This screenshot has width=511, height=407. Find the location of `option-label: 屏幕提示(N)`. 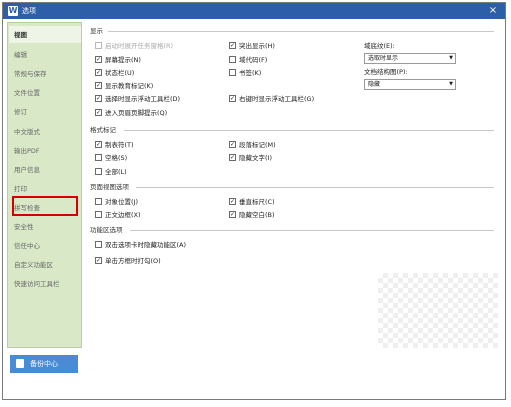

option-label: 屏幕提示(N) is located at coordinates (123, 60).